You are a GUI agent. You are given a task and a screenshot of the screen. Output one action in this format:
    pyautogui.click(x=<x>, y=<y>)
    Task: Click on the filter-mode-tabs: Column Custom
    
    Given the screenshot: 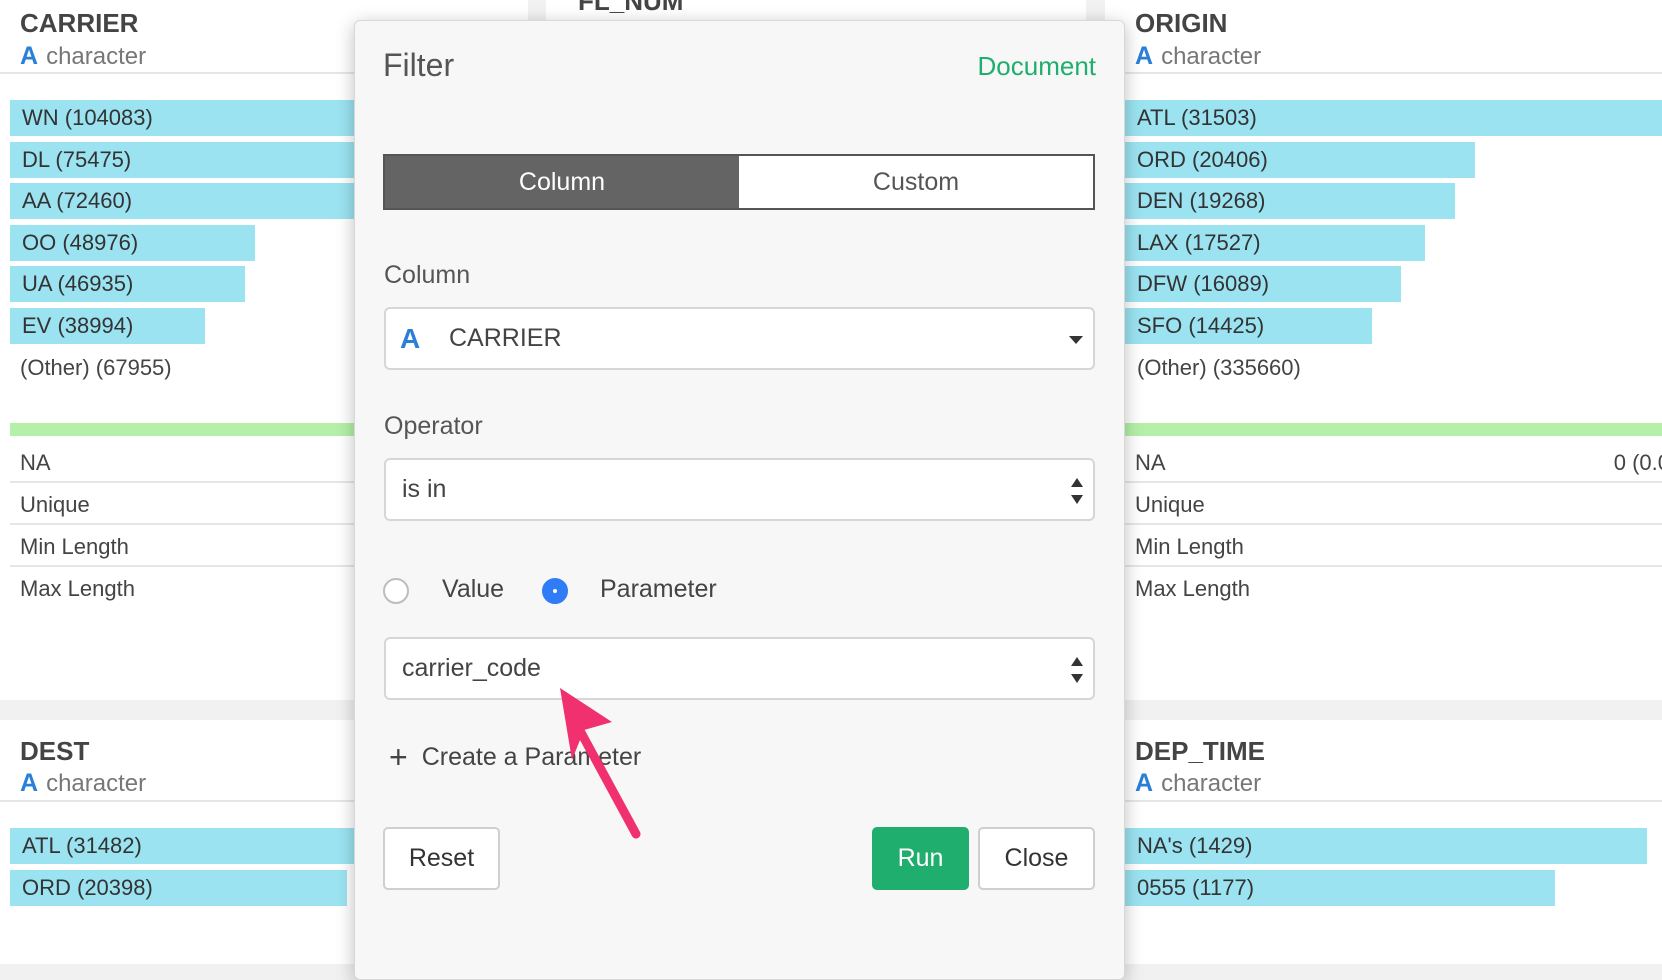 What is the action you would take?
    pyautogui.click(x=739, y=182)
    